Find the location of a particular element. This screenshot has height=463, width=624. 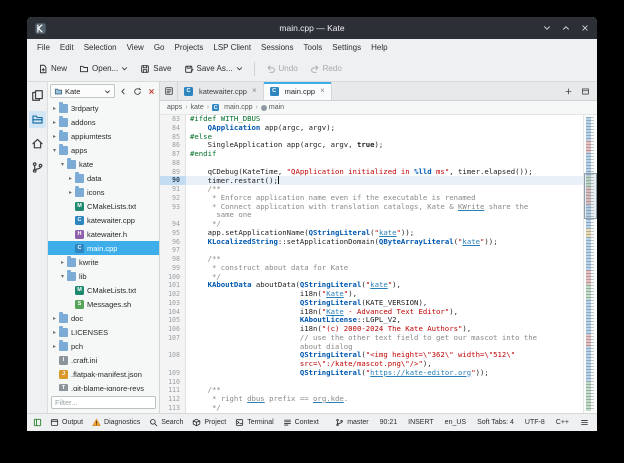

sidebar-tool-projects is located at coordinates (37, 119).